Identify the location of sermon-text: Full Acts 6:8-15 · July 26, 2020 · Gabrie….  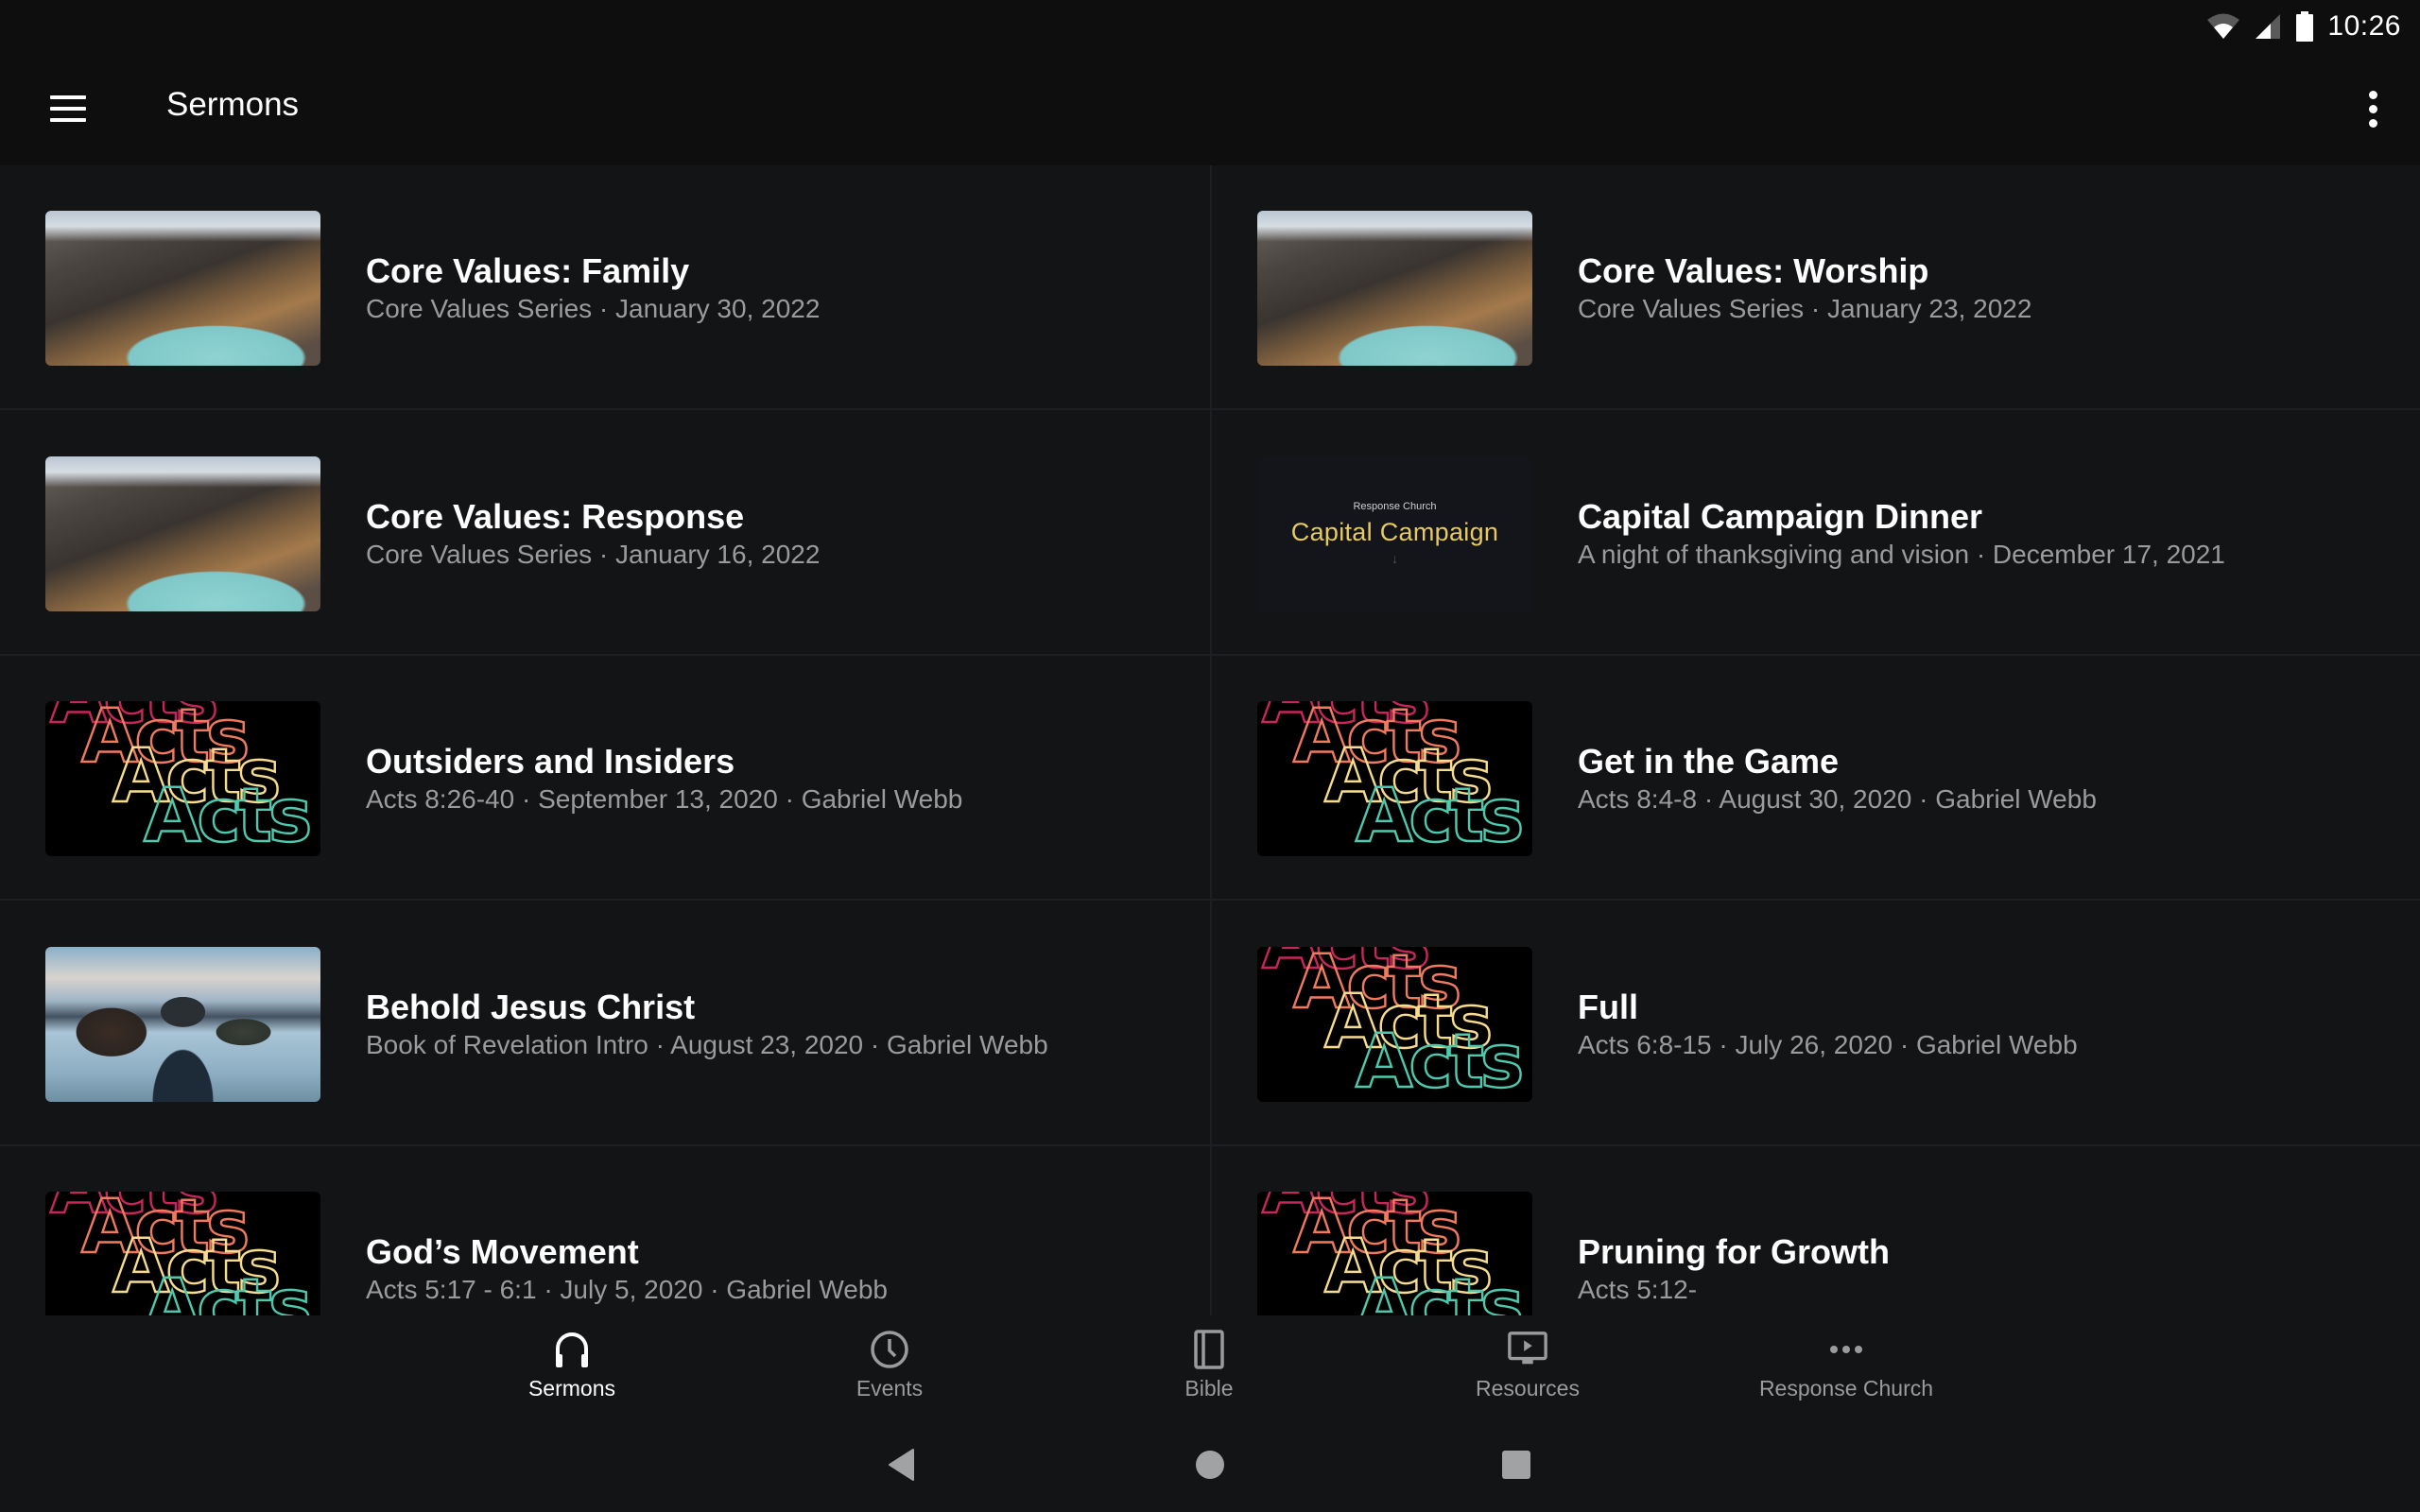
(1989, 1025).